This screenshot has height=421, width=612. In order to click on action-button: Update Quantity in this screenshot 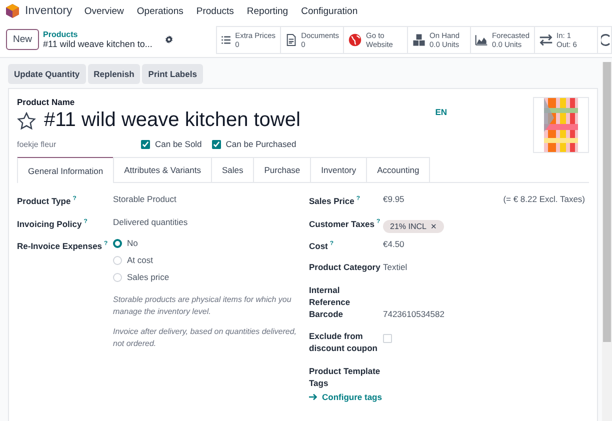, I will do `click(47, 74)`.